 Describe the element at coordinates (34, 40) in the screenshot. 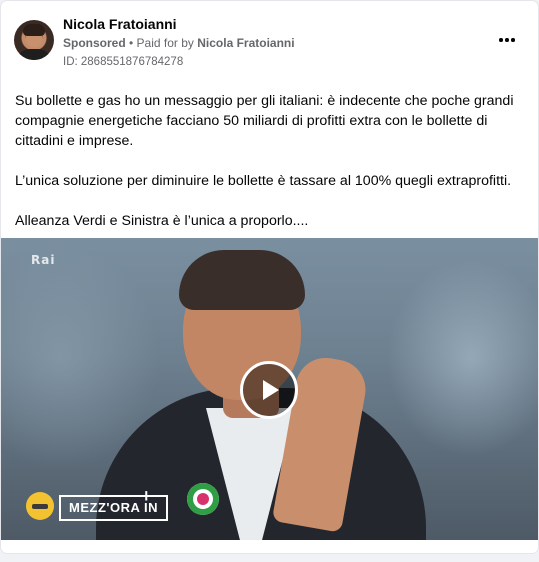

I see `author-avatar` at that location.